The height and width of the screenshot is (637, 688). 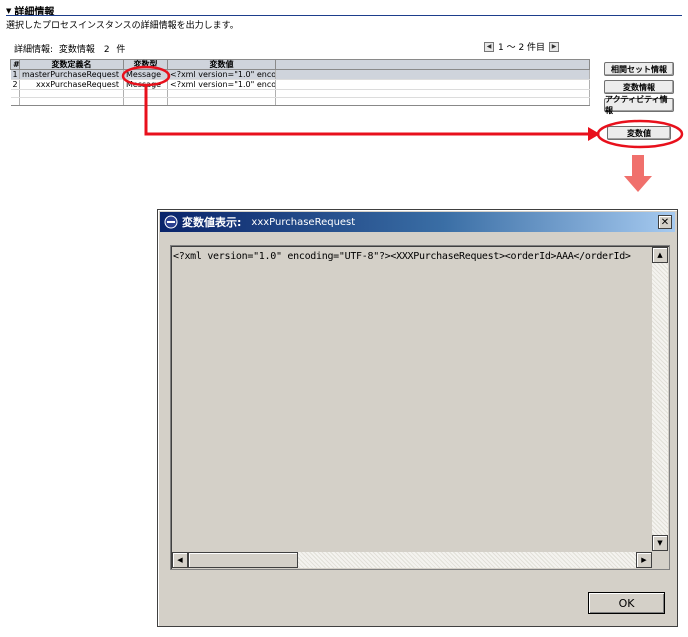 I want to click on scroll-up-icon: ▲, so click(x=660, y=255).